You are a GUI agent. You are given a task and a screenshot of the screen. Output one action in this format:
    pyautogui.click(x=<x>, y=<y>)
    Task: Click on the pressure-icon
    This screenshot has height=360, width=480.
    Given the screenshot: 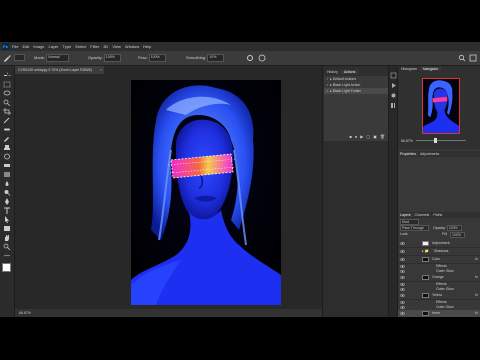 What is the action you would take?
    pyautogui.click(x=262, y=58)
    